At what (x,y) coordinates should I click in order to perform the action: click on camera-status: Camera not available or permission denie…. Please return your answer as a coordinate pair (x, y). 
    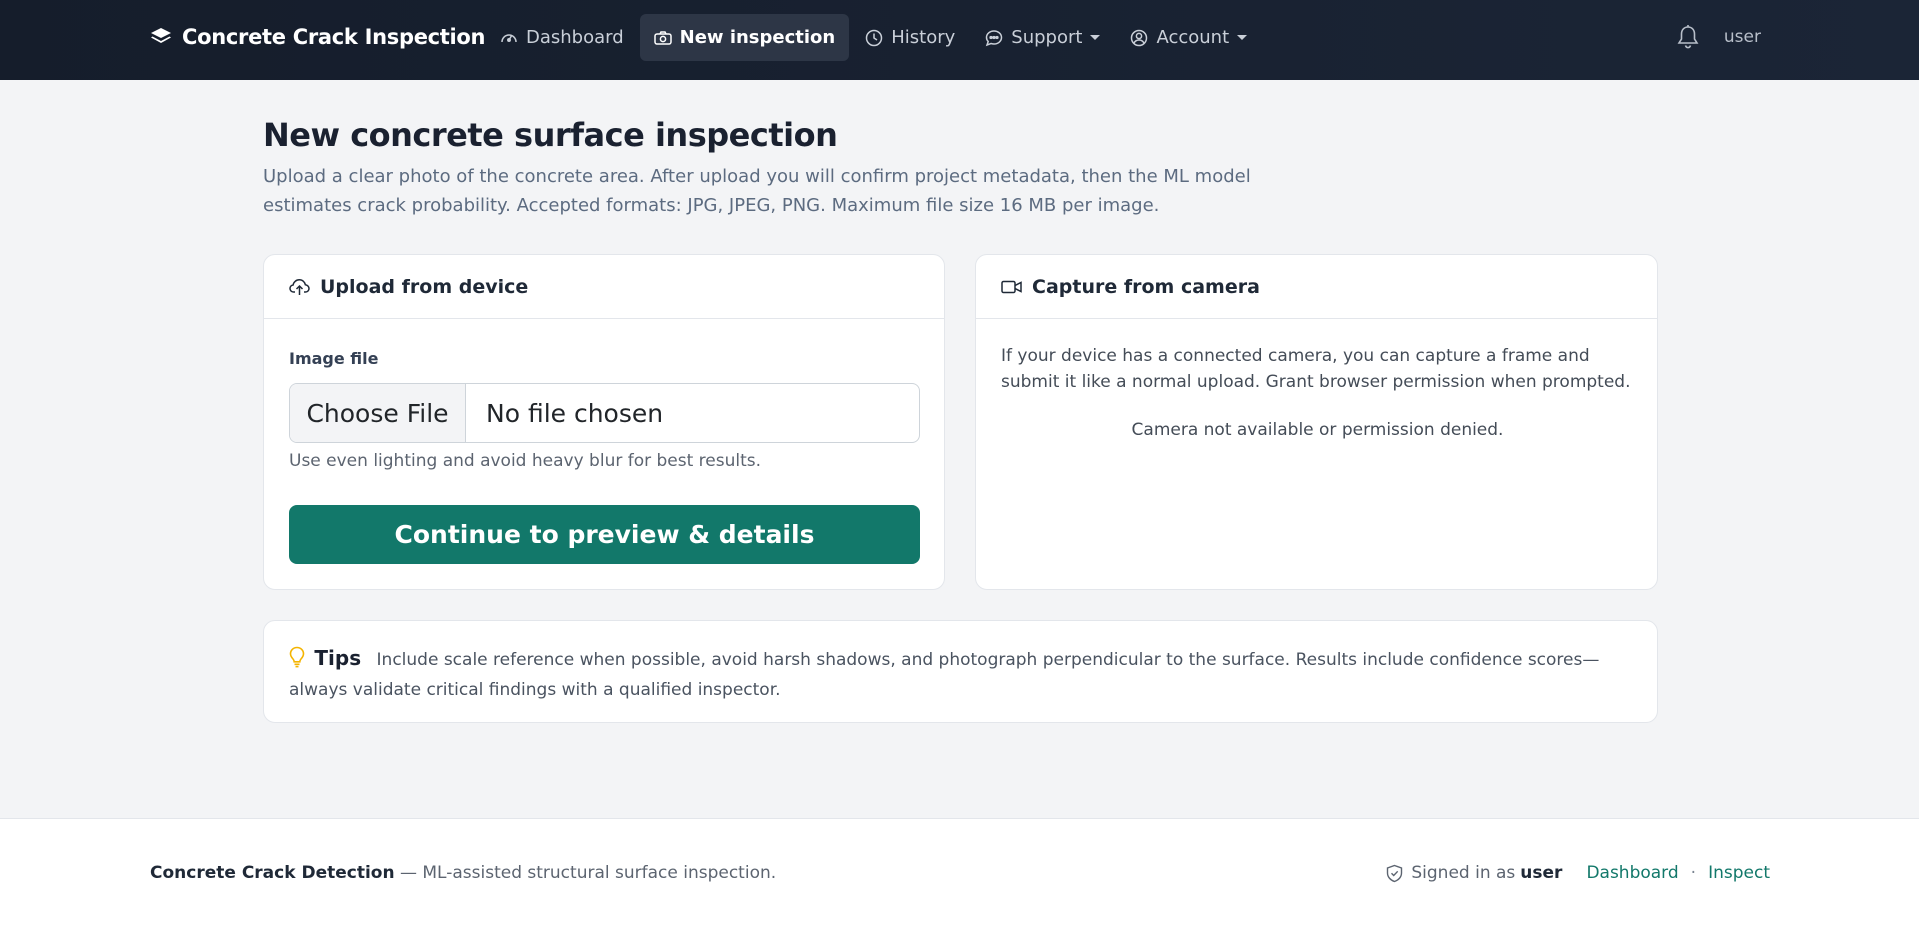
    Looking at the image, I should click on (1317, 430).